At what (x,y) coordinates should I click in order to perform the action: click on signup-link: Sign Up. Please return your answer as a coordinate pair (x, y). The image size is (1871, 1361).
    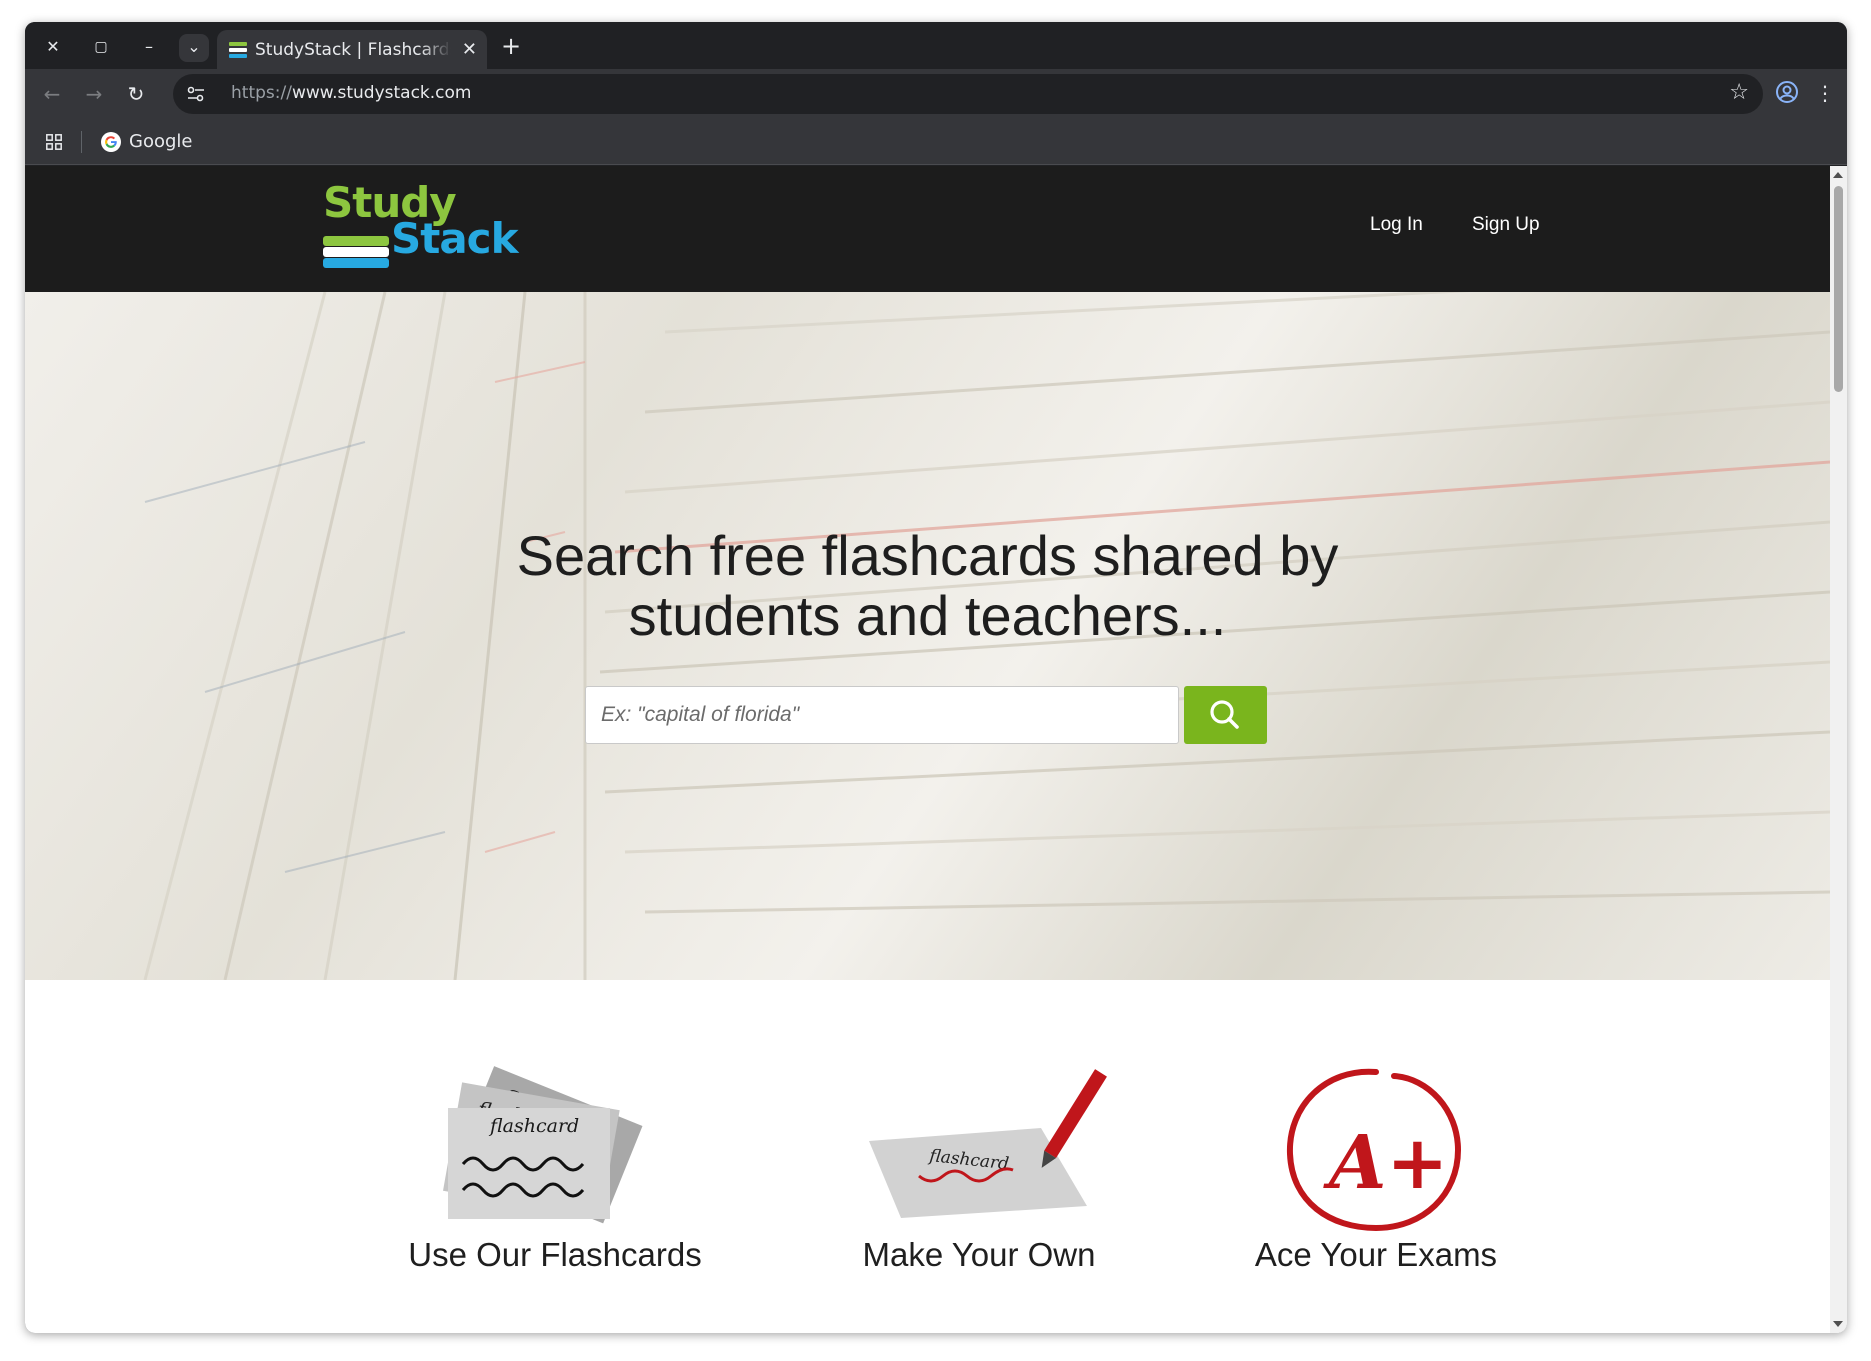
    Looking at the image, I should click on (1506, 225).